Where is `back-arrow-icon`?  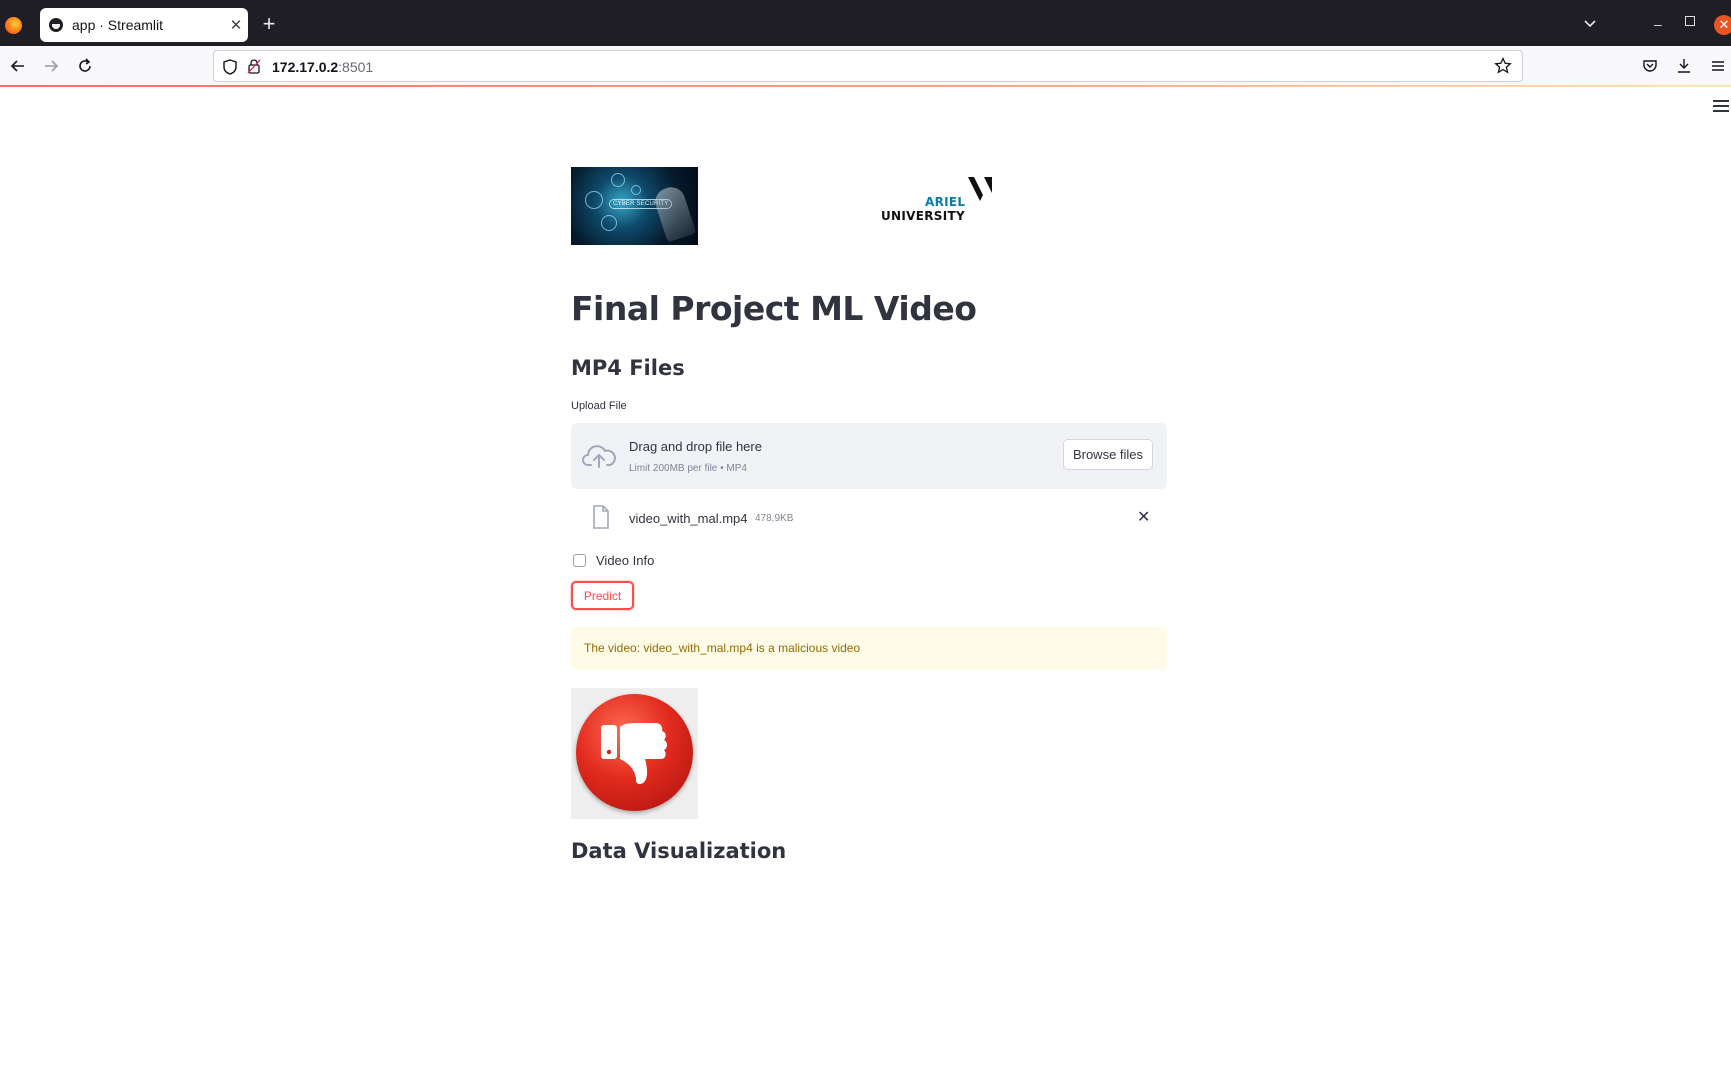 back-arrow-icon is located at coordinates (18, 66).